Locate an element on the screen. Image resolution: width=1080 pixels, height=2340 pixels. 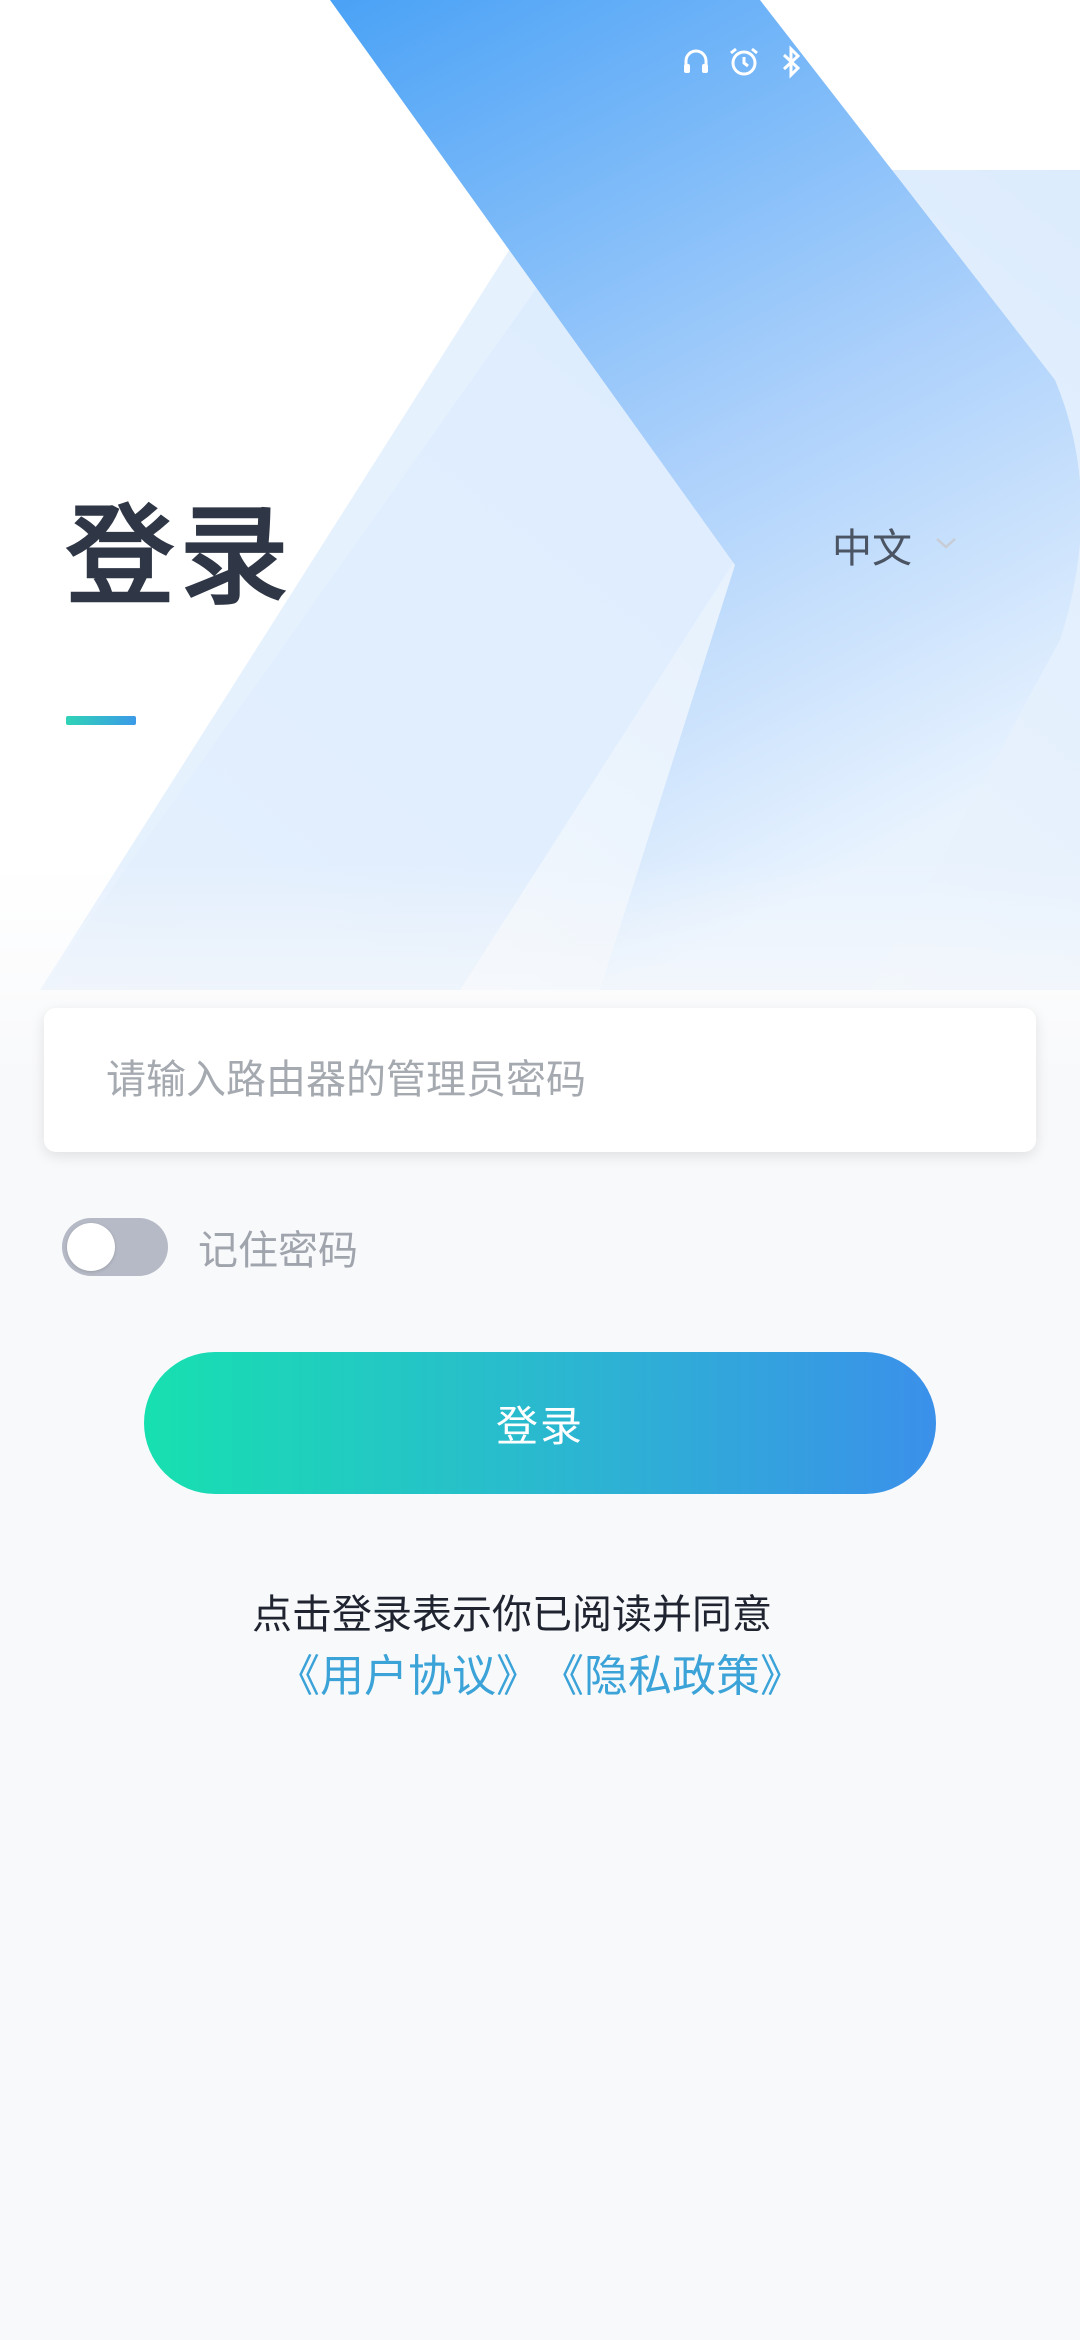
password-card is located at coordinates (540, 1080).